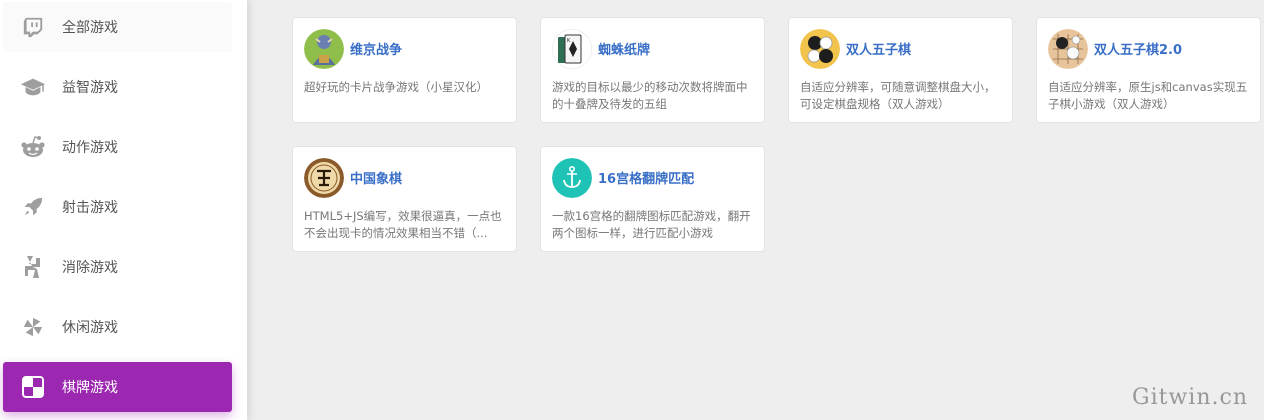 The width and height of the screenshot is (1264, 420). I want to click on go-board-icon, so click(1068, 49).